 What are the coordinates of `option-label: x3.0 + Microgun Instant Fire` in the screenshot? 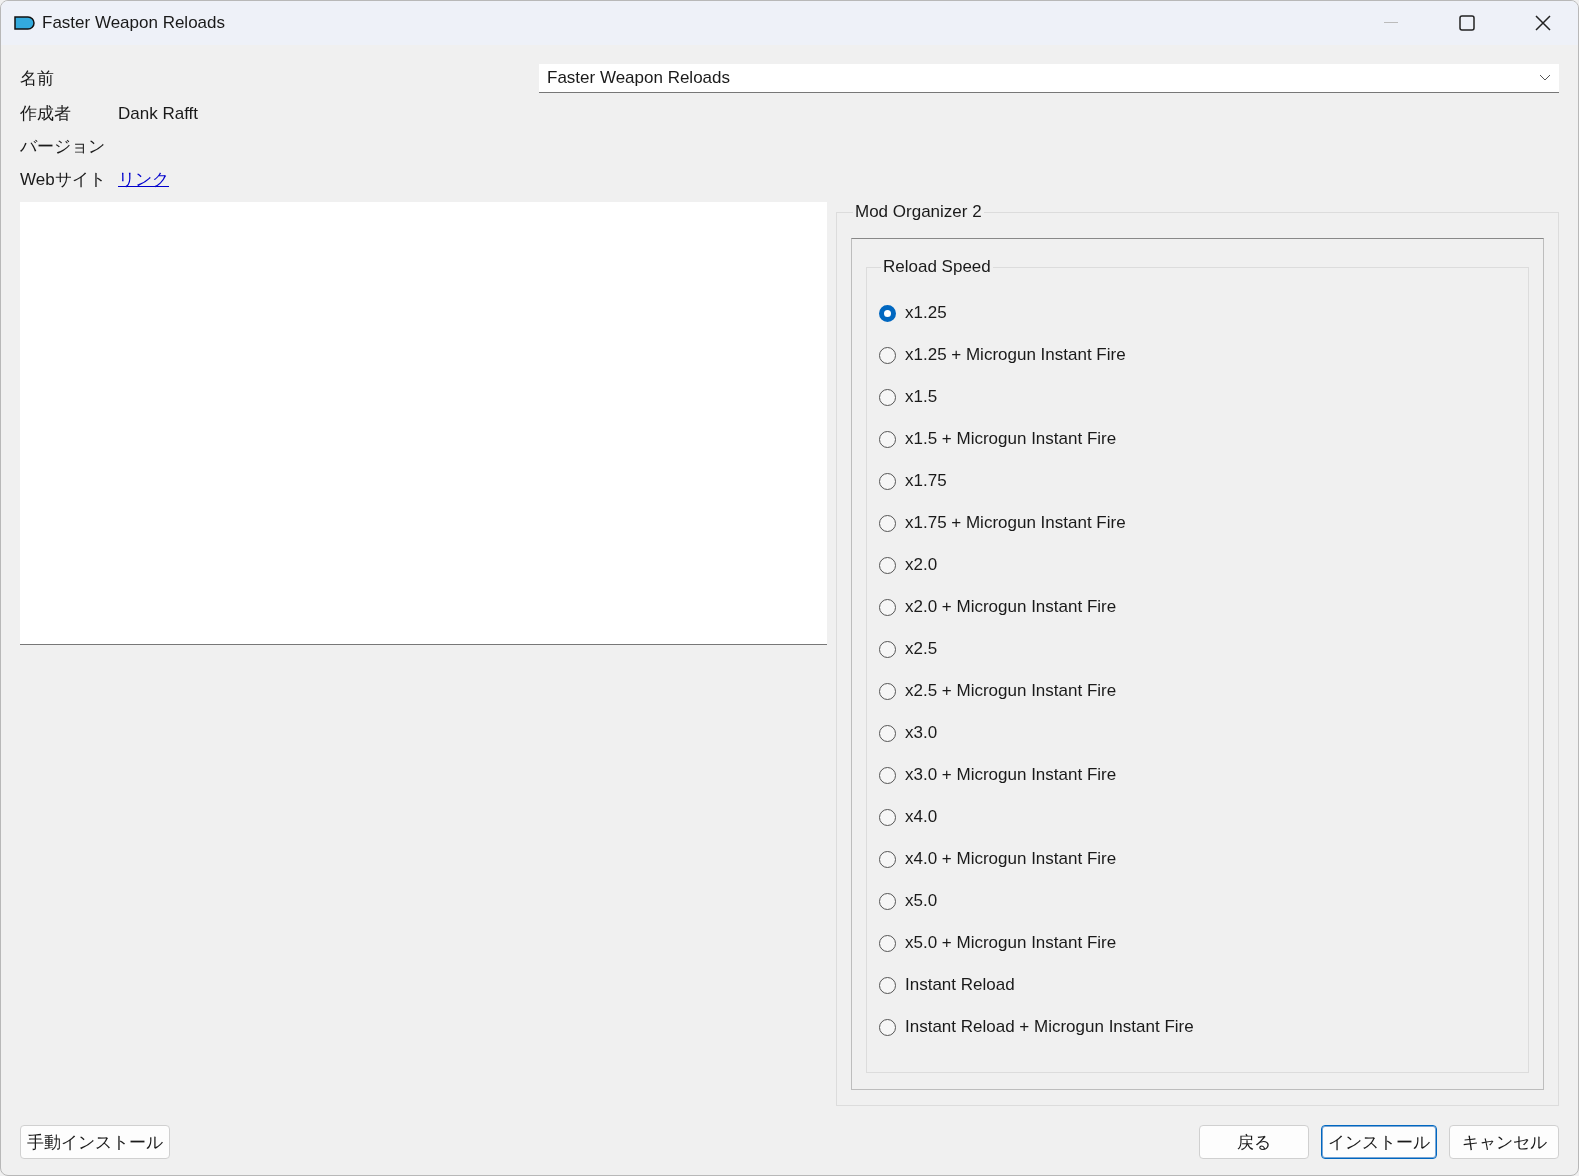 It's located at (1011, 775).